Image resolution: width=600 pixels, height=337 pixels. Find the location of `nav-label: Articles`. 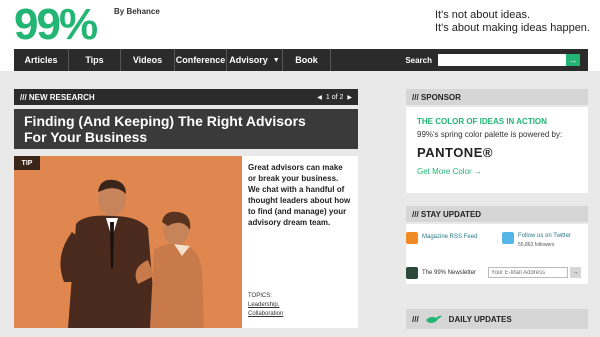

nav-label: Articles is located at coordinates (41, 60).